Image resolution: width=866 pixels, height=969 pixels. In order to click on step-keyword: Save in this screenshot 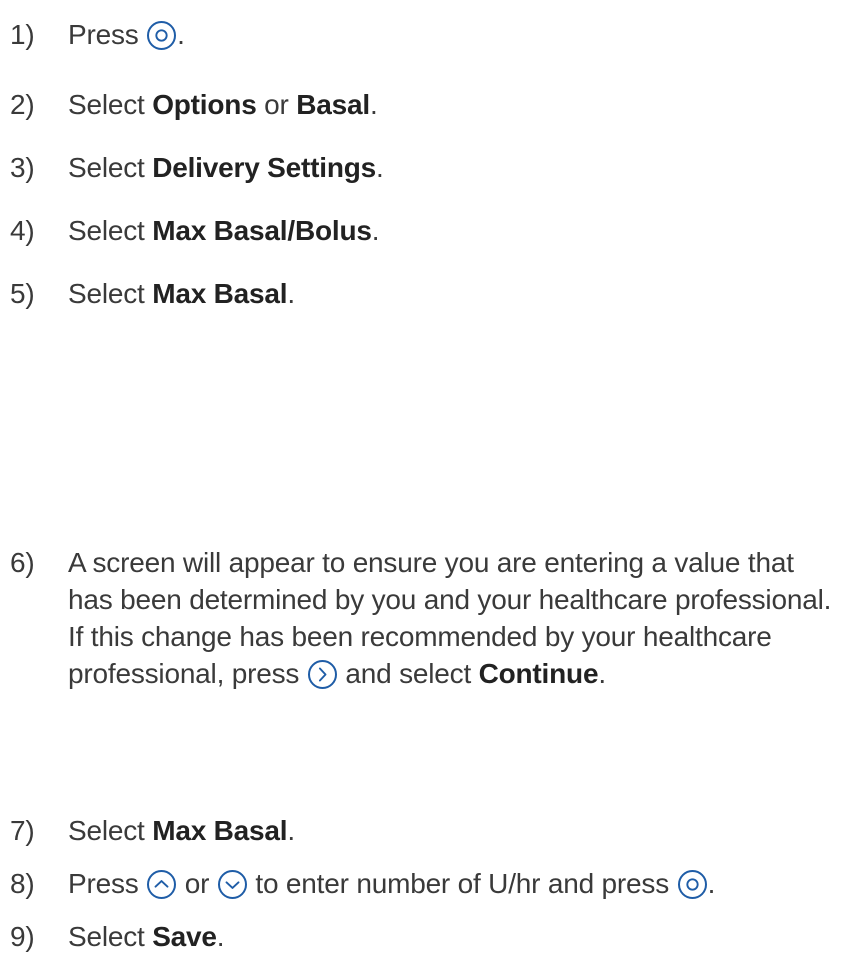, I will do `click(184, 936)`.